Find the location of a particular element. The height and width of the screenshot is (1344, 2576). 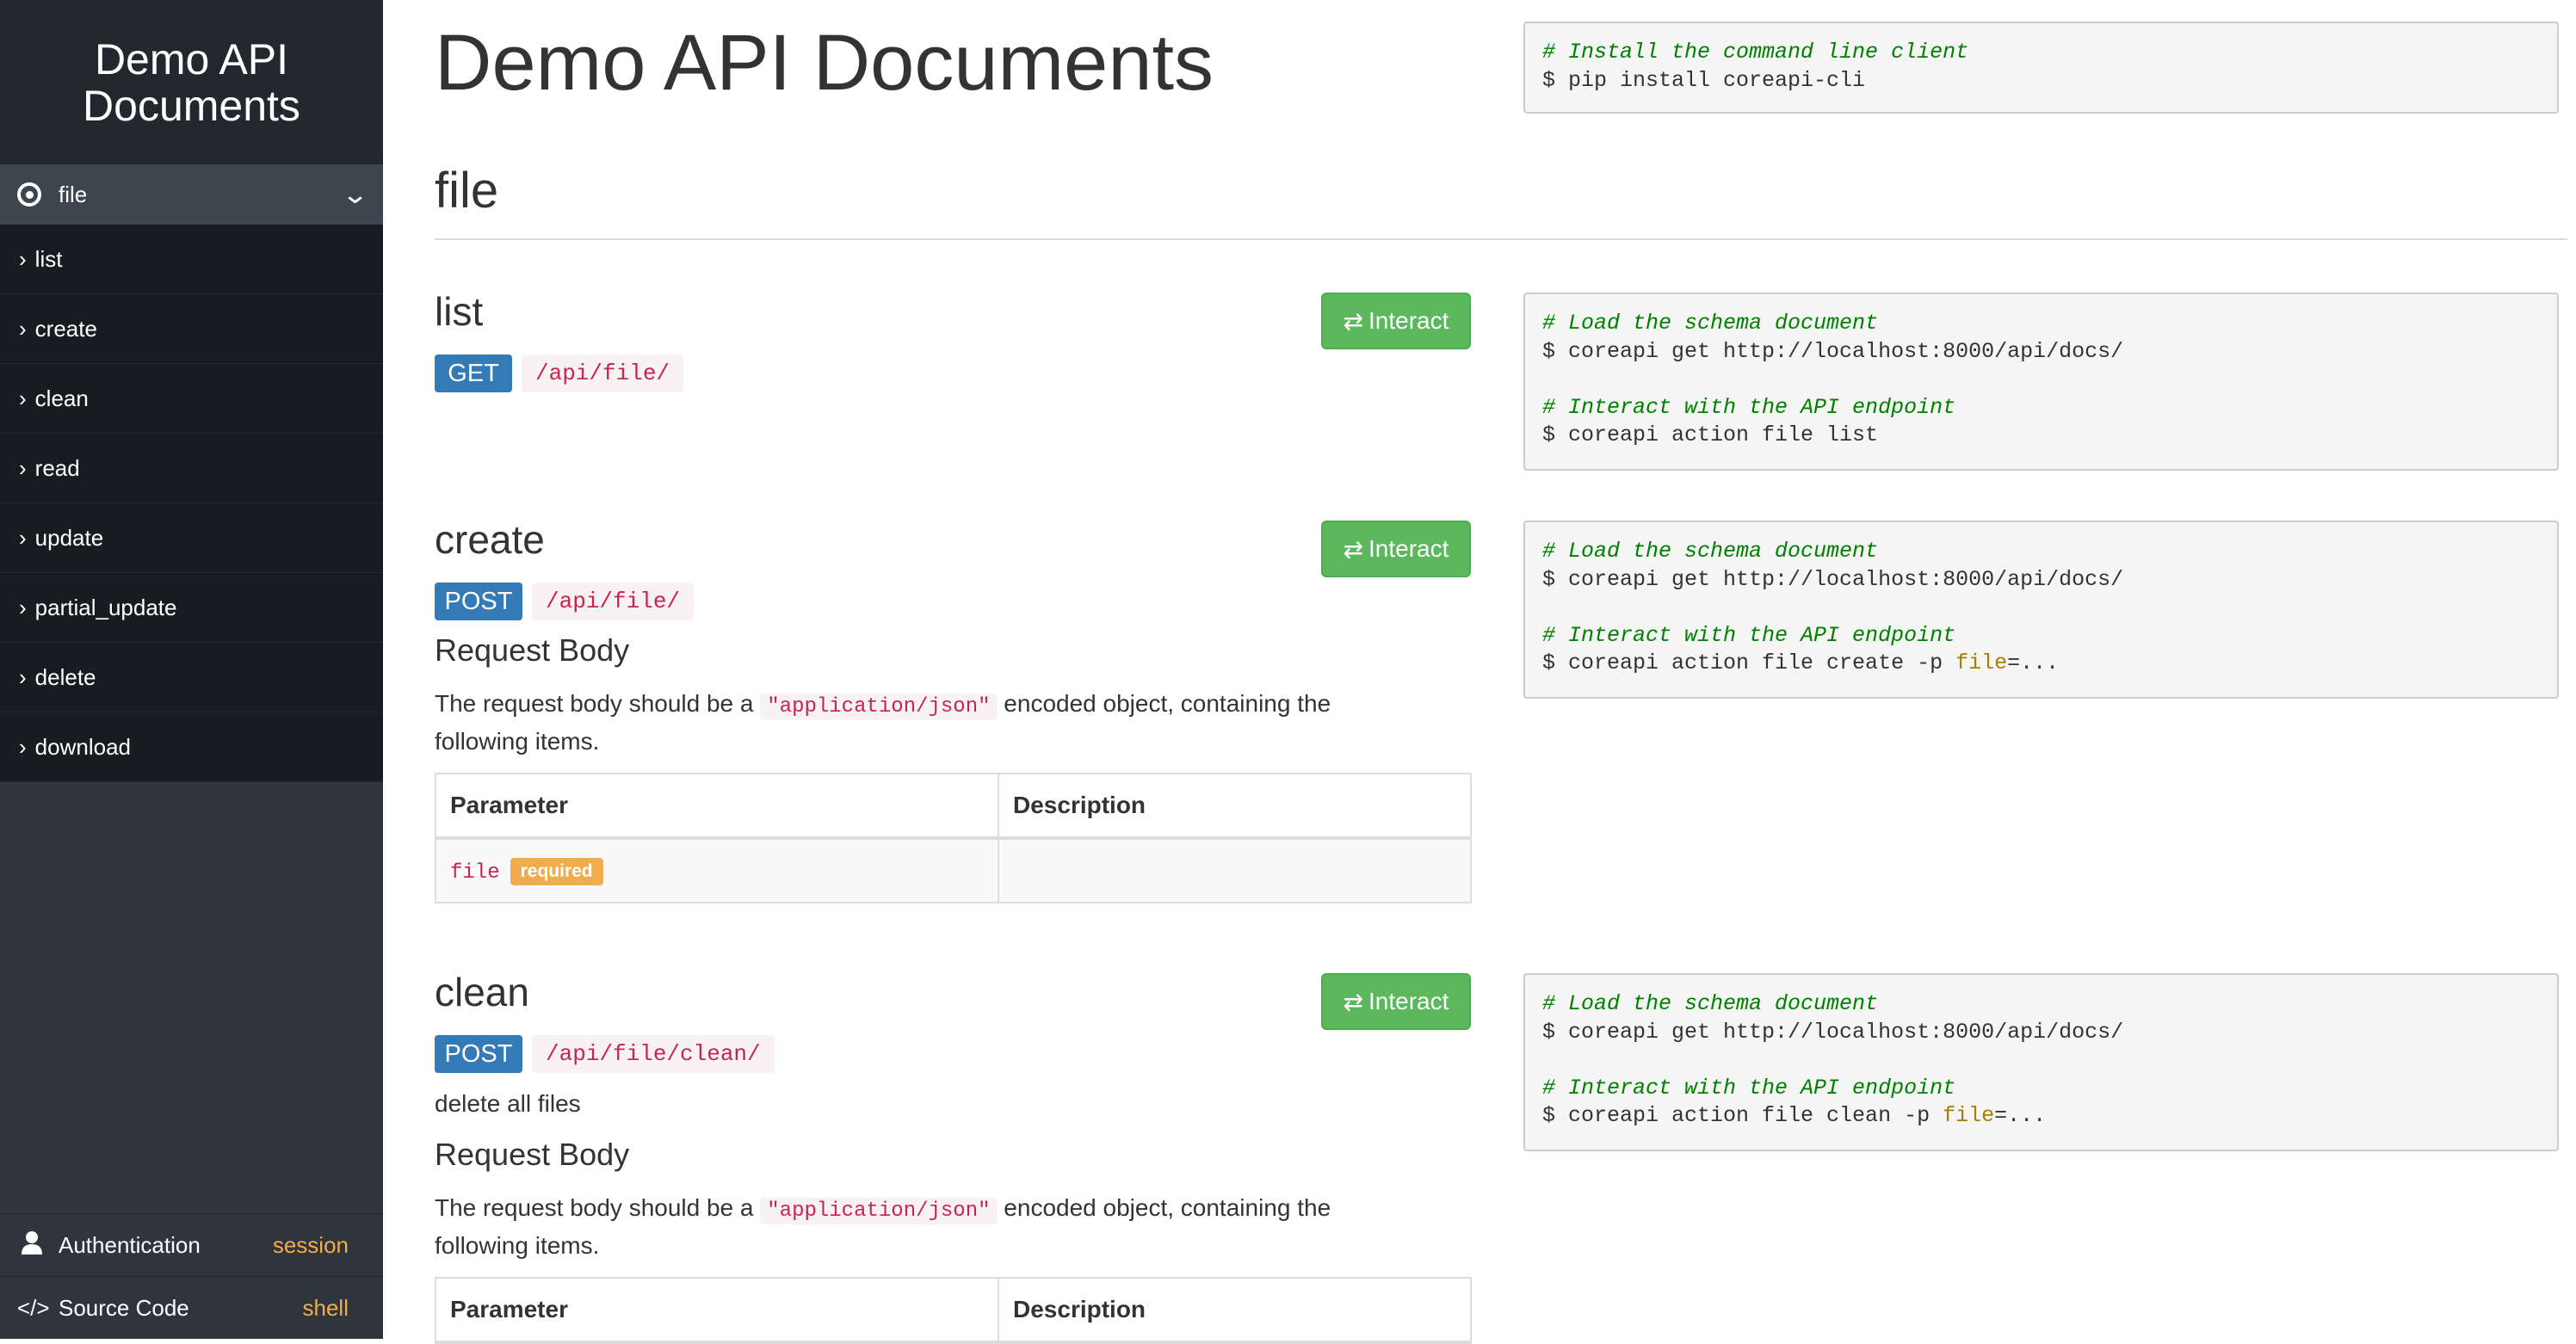

source-code-label: Source Code is located at coordinates (181, 1308).